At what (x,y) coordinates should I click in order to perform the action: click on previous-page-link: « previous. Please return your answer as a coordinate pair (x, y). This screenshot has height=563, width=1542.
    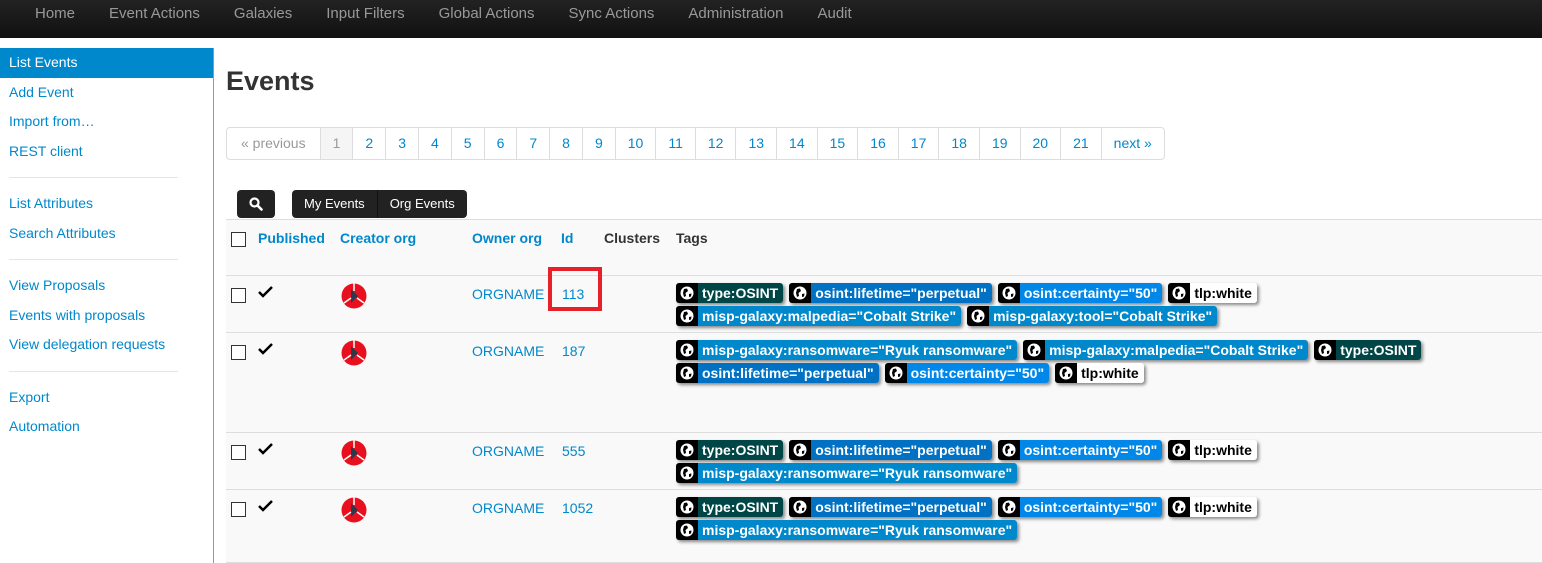
    Looking at the image, I should click on (273, 143).